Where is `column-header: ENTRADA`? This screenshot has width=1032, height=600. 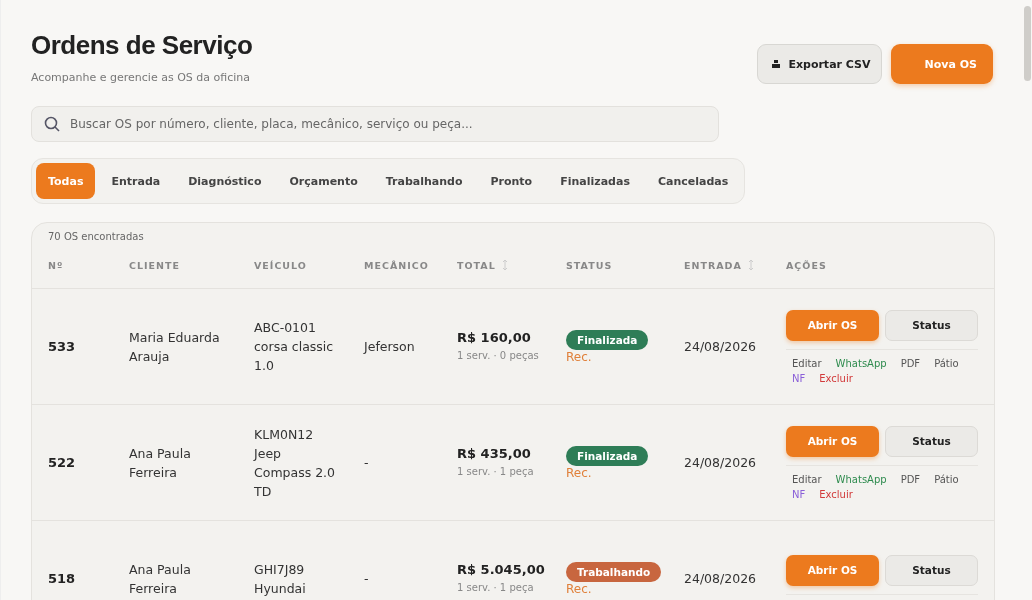
column-header: ENTRADA is located at coordinates (713, 265).